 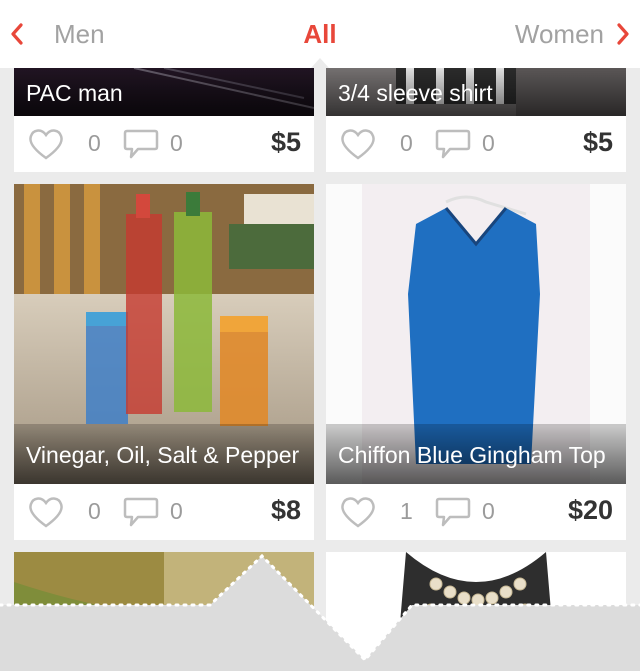 I want to click on item-price: $20, so click(x=590, y=510).